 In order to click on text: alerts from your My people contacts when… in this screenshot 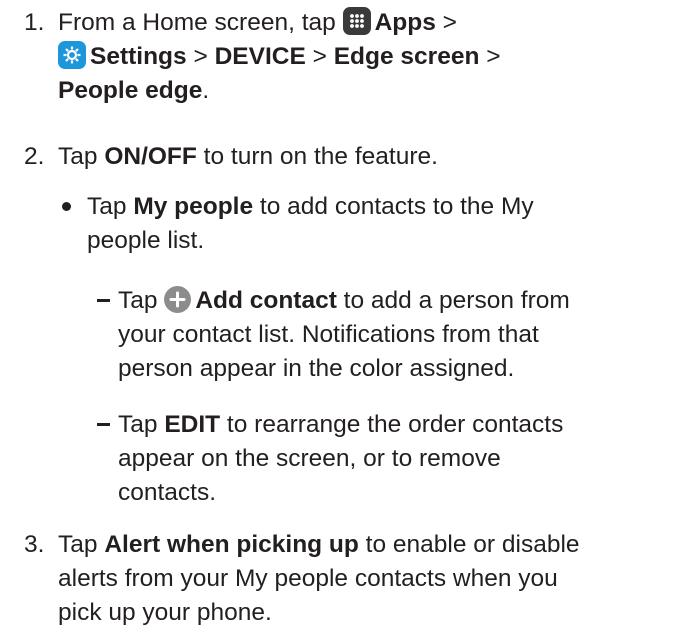, I will do `click(308, 578)`.